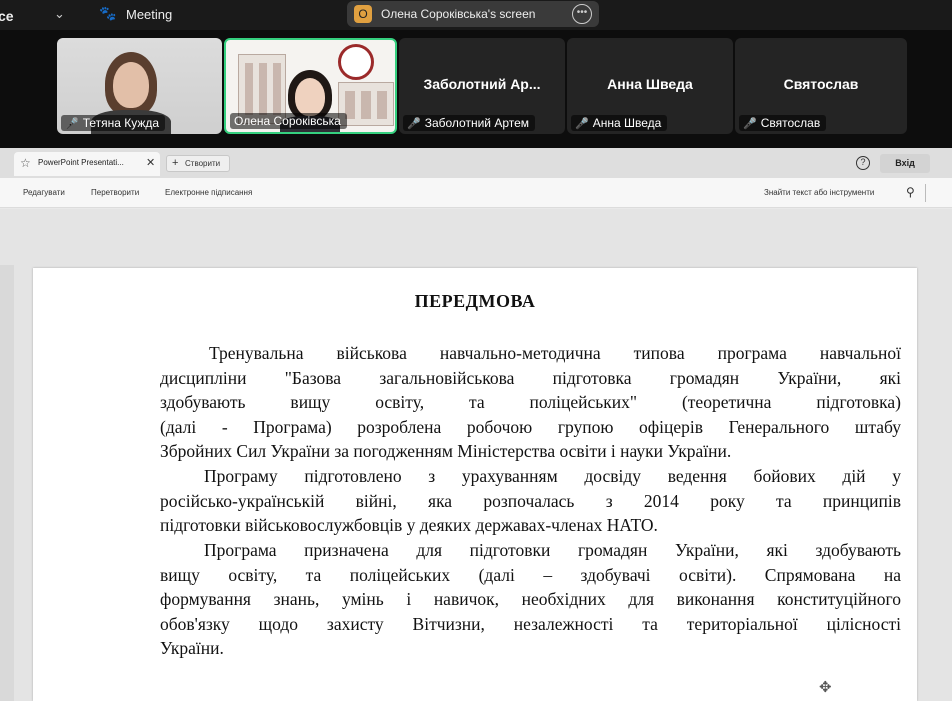 This screenshot has height=701, width=952. I want to click on login-button: Вхід, so click(905, 163).